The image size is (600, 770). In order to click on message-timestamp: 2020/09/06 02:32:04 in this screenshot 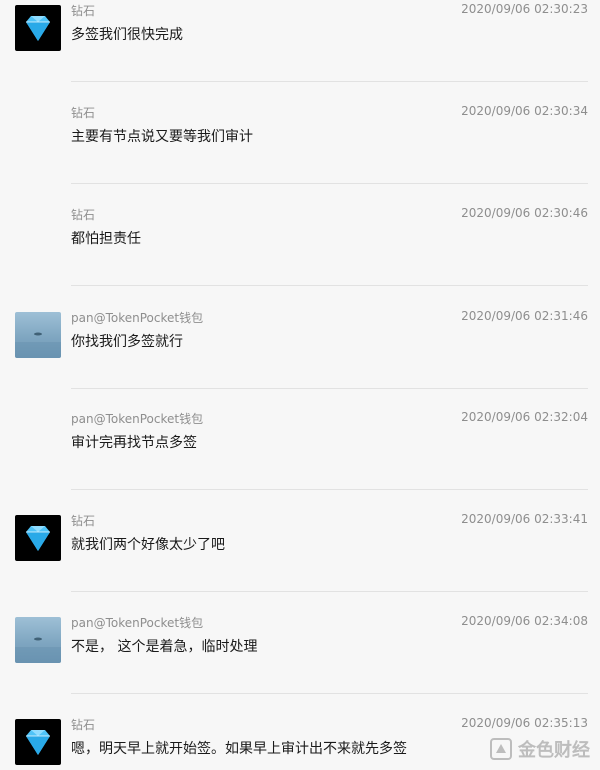, I will do `click(524, 417)`.